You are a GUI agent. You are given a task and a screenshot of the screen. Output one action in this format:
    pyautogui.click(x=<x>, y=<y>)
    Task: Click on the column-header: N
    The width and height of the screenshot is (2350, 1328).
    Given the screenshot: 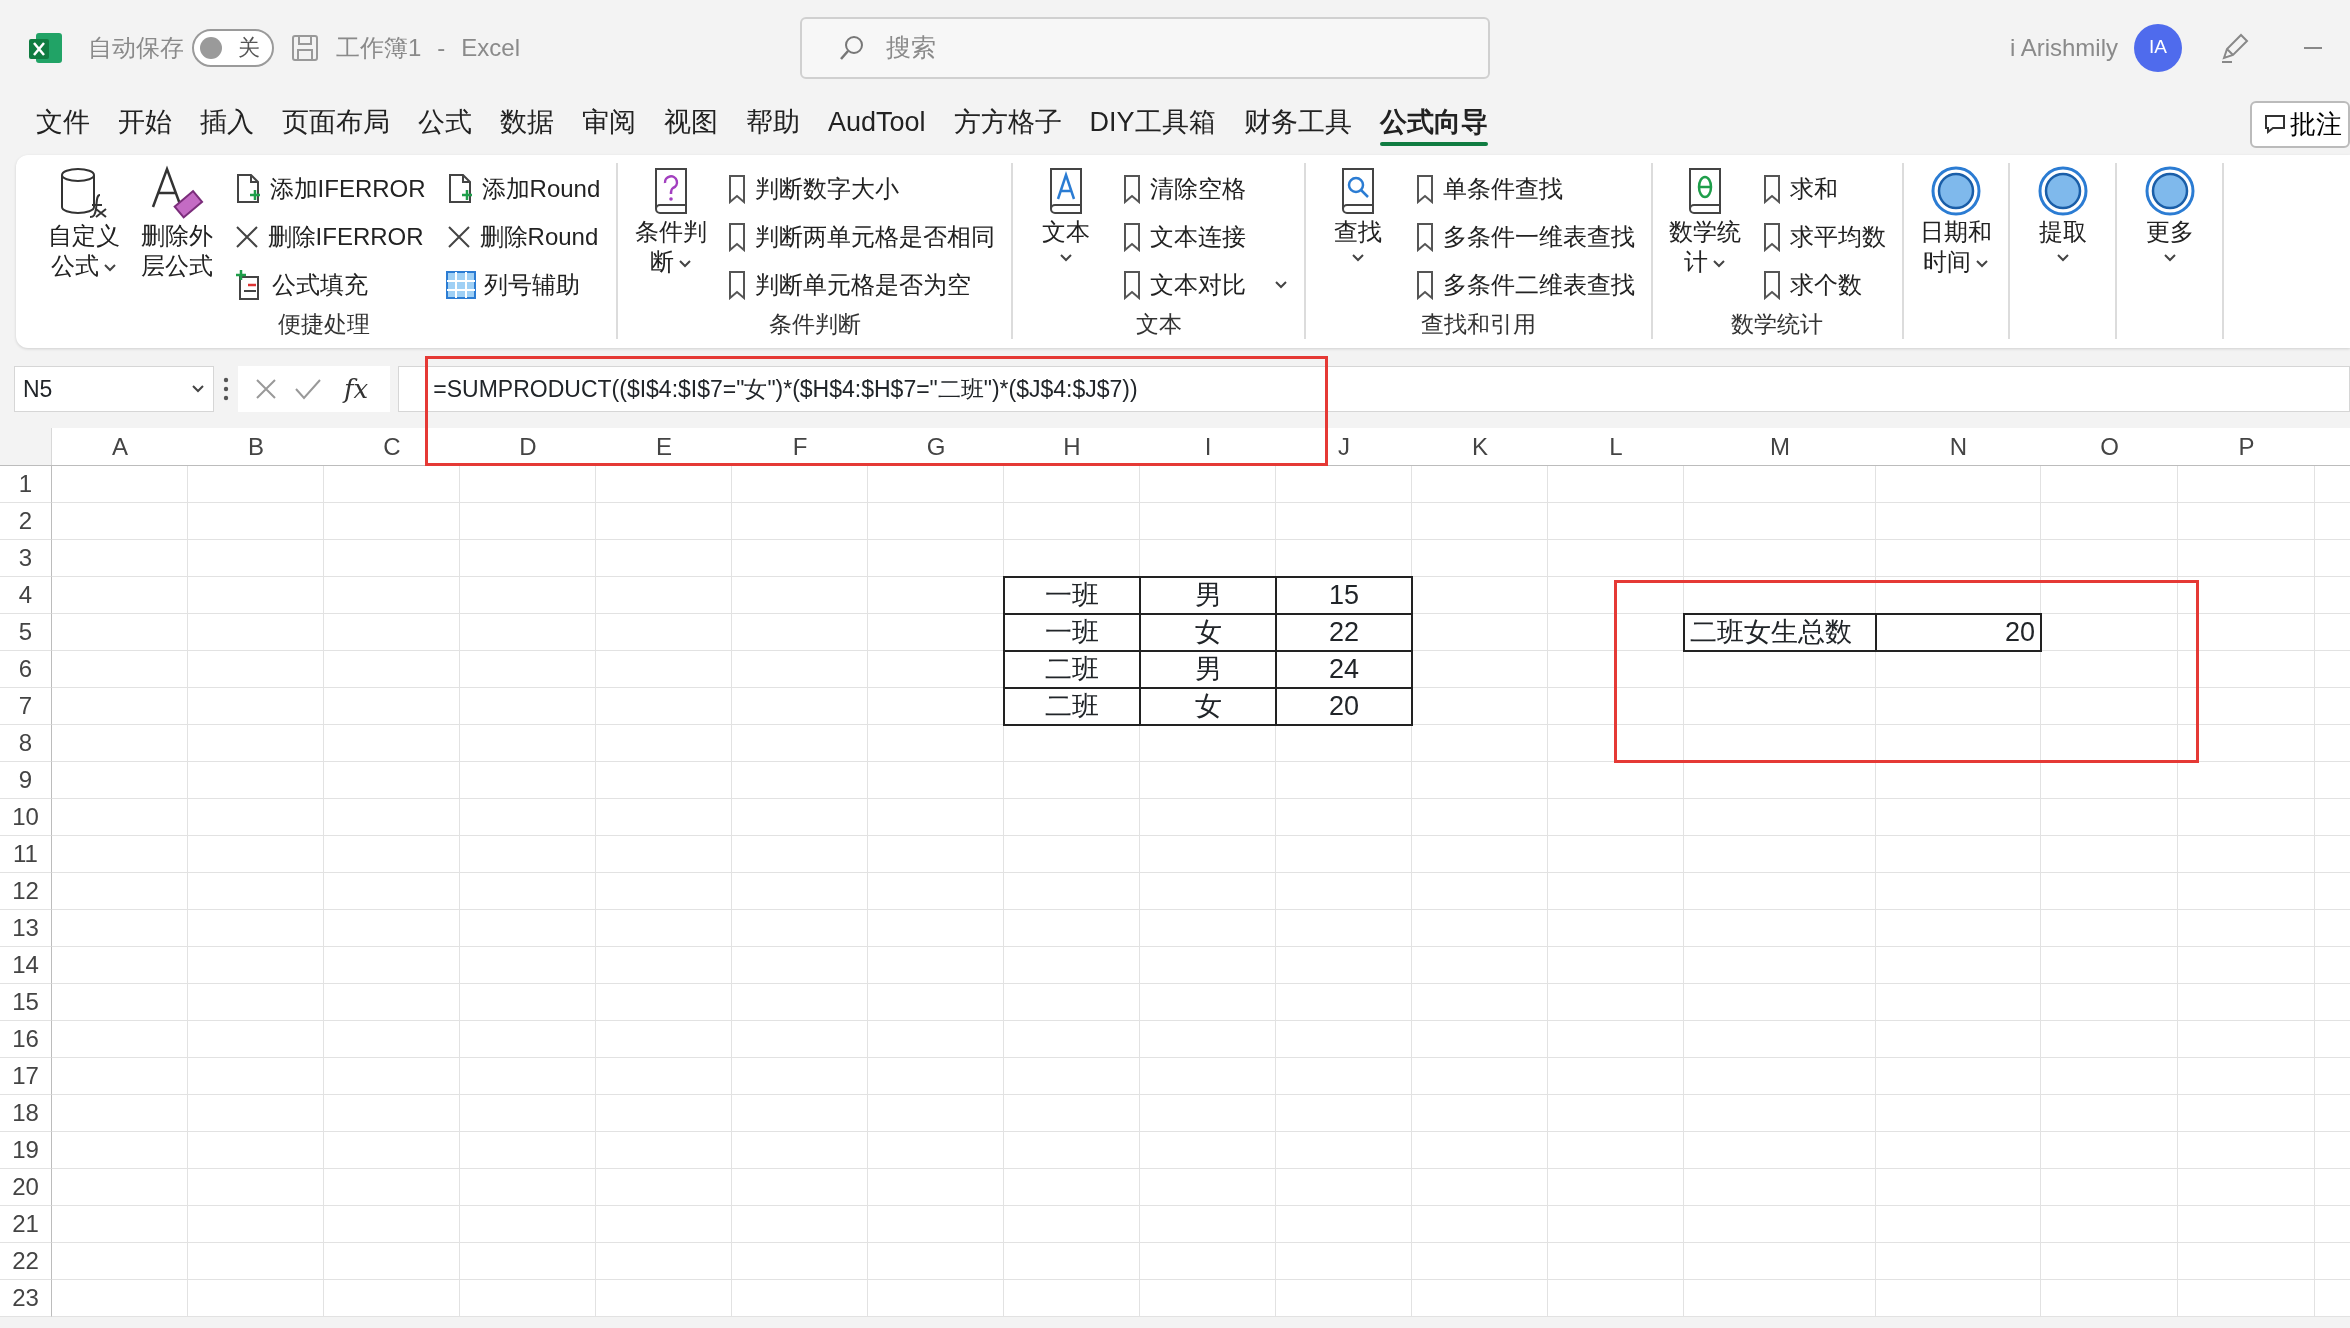 What is the action you would take?
    pyautogui.click(x=1958, y=446)
    